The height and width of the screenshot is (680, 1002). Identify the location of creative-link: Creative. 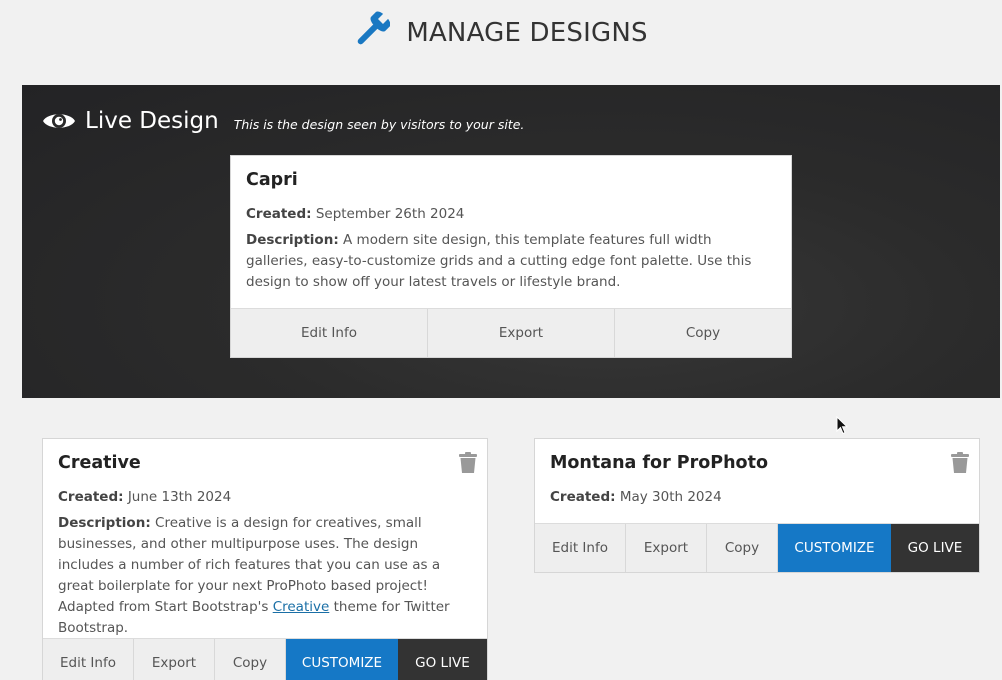
(301, 607).